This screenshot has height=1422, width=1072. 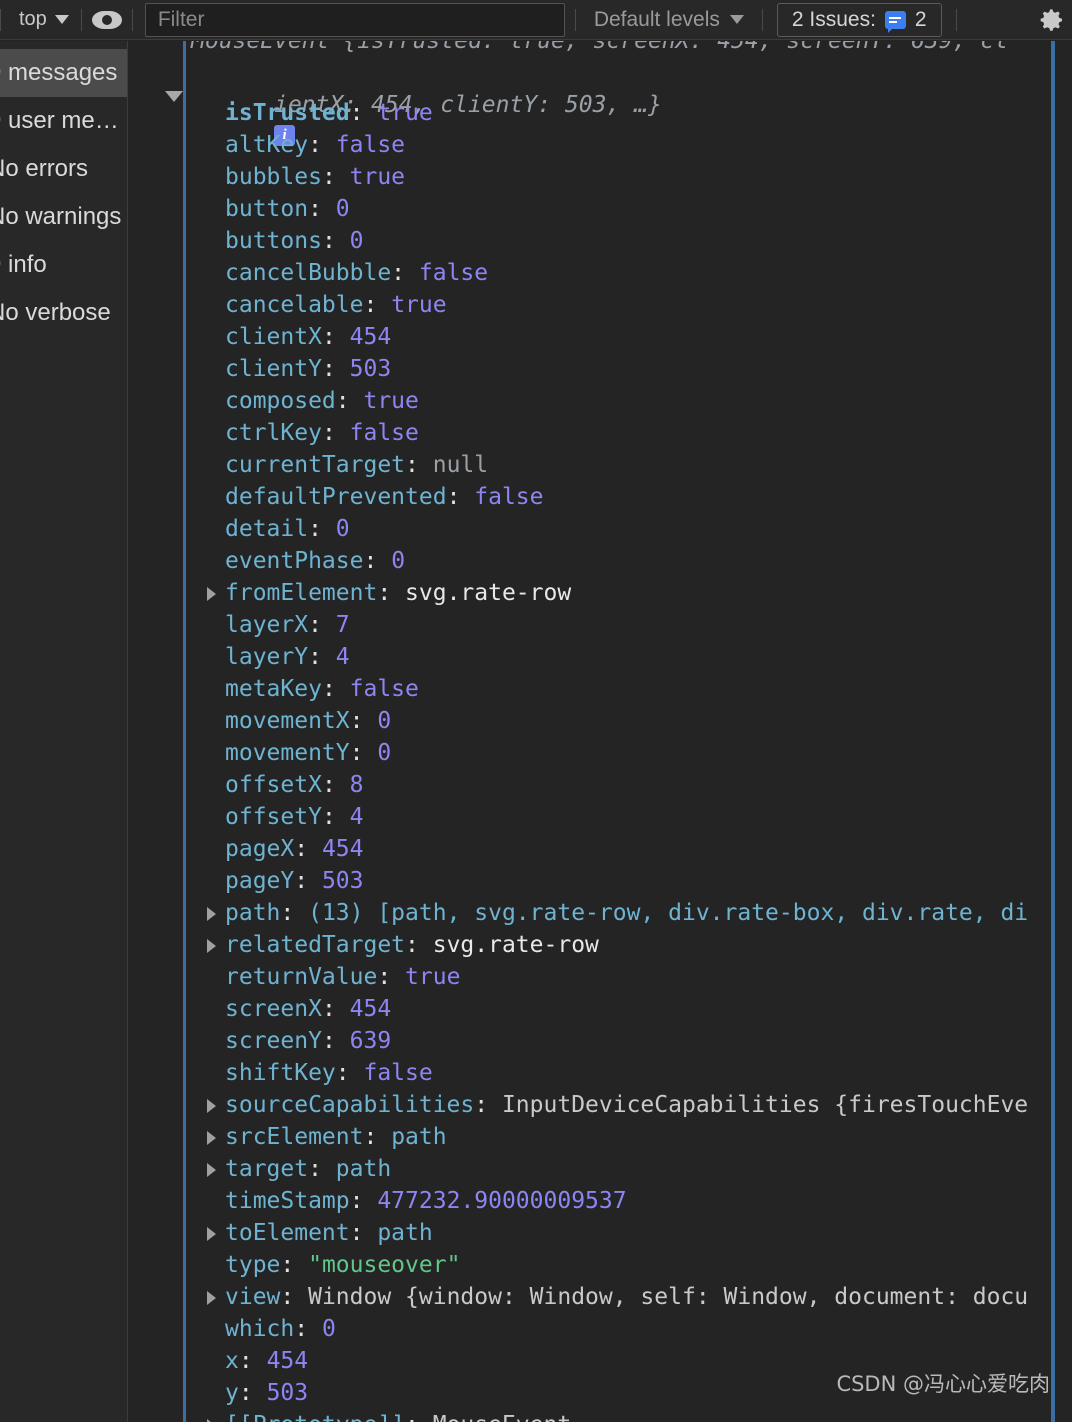 I want to click on property-name: path, so click(x=253, y=913).